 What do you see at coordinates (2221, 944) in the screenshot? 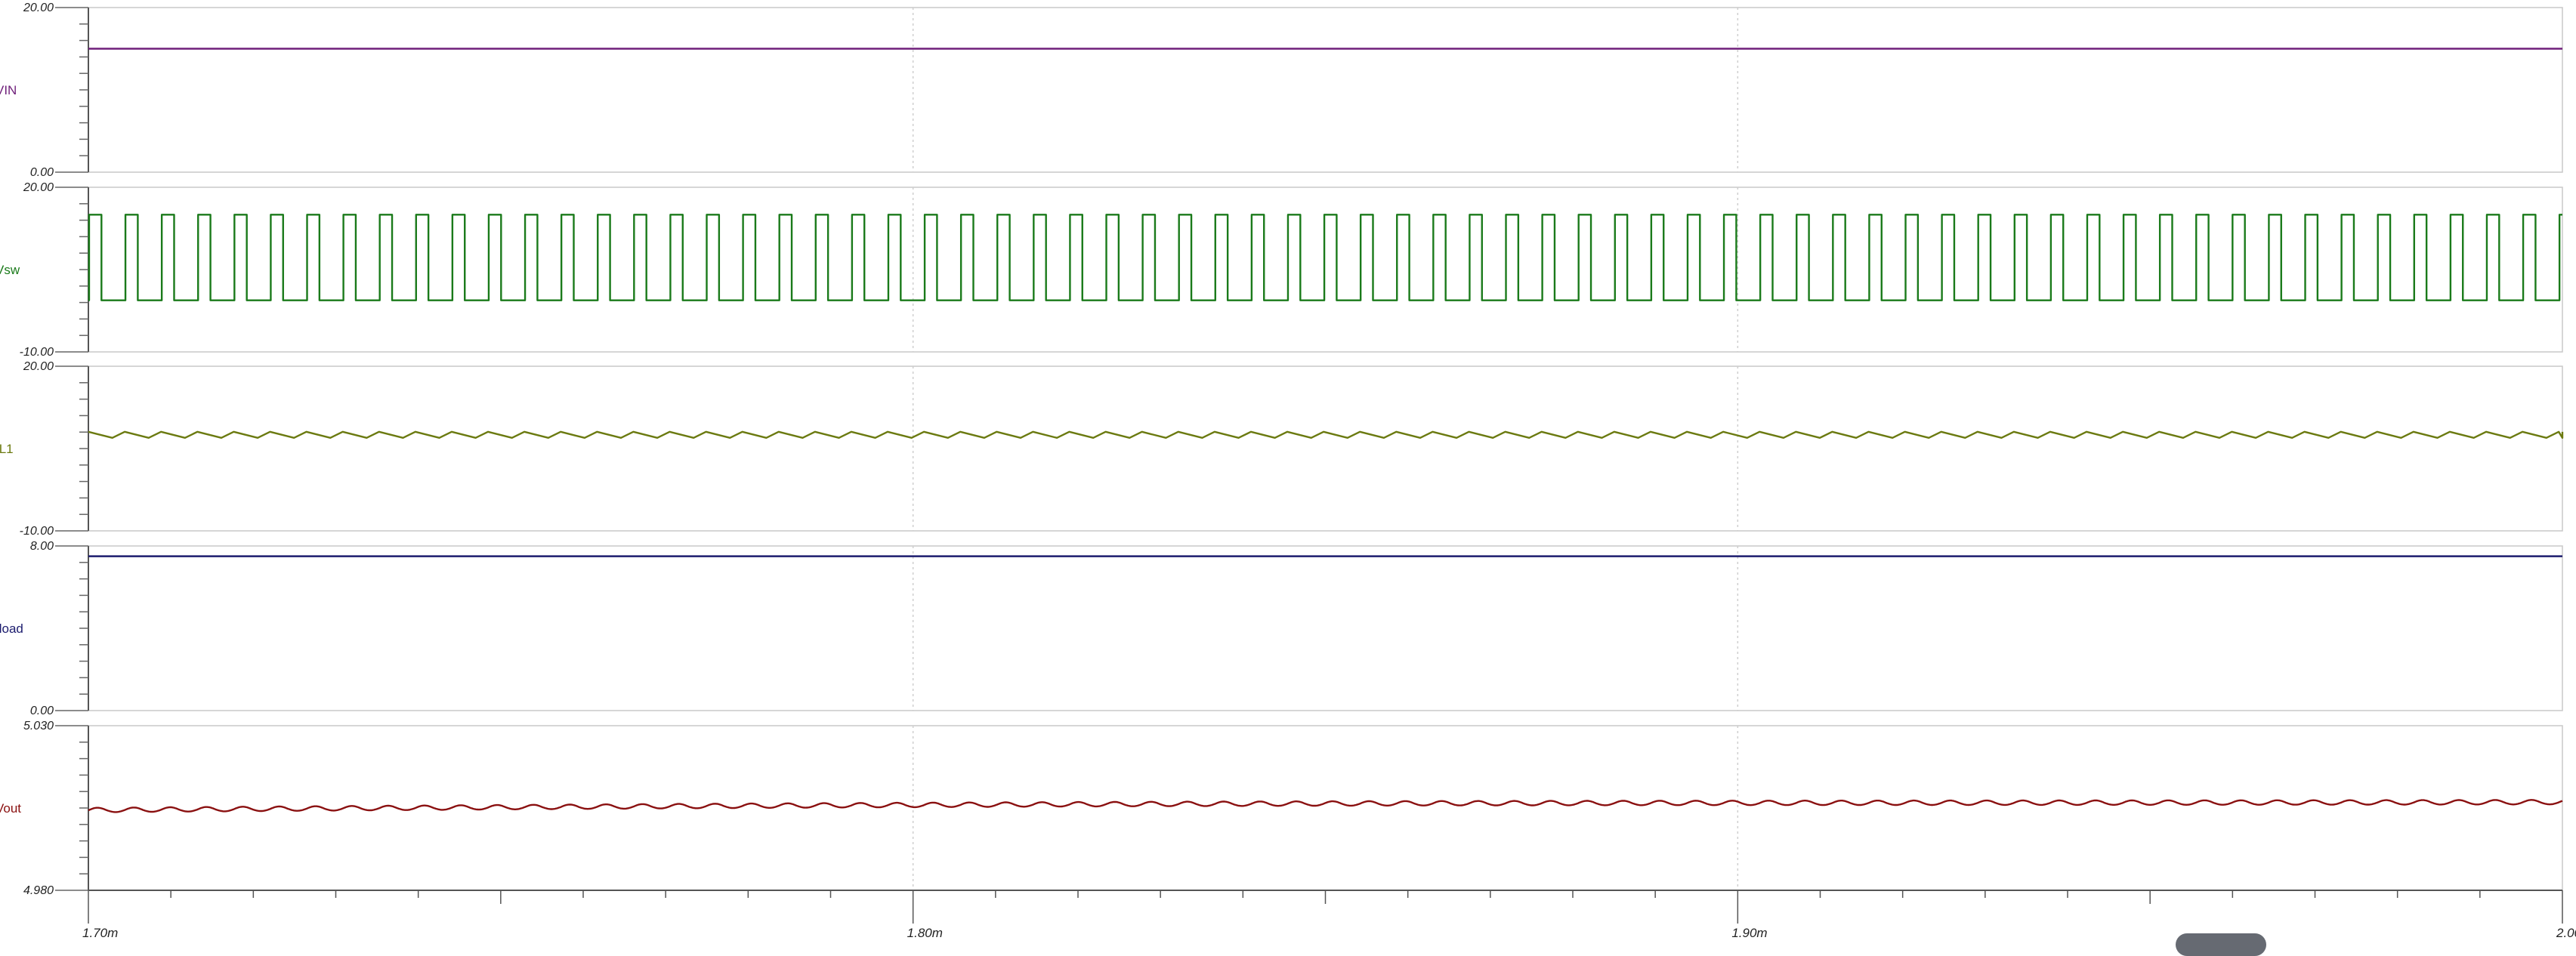
I see `floating-toolbar-handle` at bounding box center [2221, 944].